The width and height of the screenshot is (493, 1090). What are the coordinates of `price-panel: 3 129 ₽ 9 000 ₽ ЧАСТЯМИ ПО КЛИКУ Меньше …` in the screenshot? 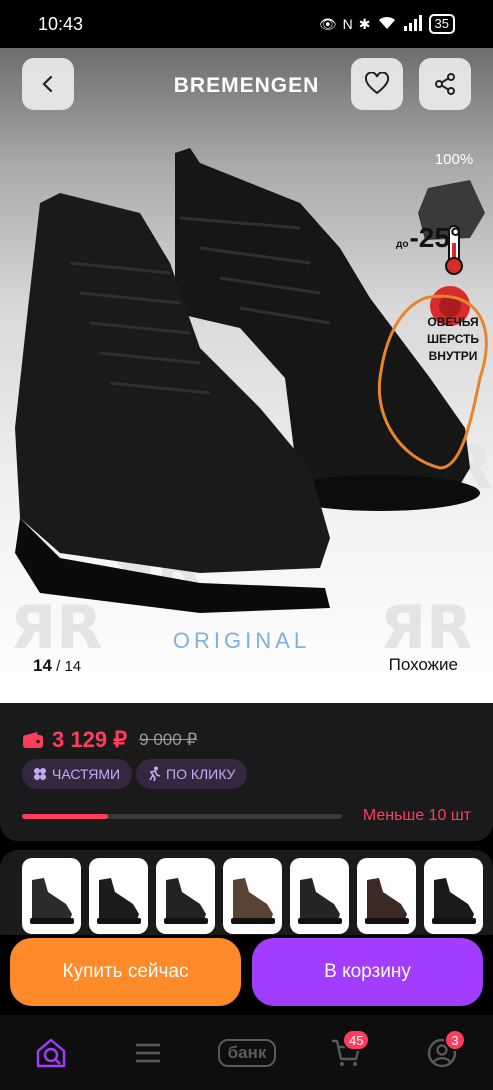 It's located at (246, 772).